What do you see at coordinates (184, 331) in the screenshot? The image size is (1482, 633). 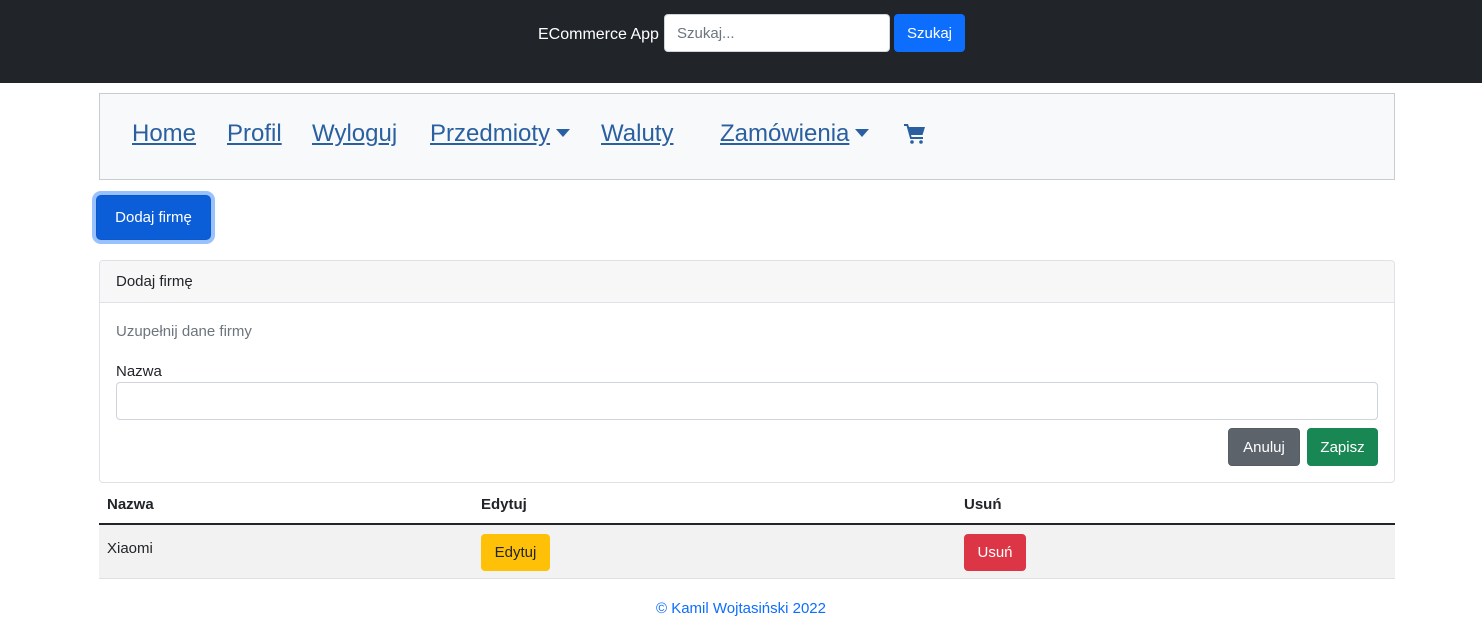 I see `form-subtitle: Uzupełnij dane firmy` at bounding box center [184, 331].